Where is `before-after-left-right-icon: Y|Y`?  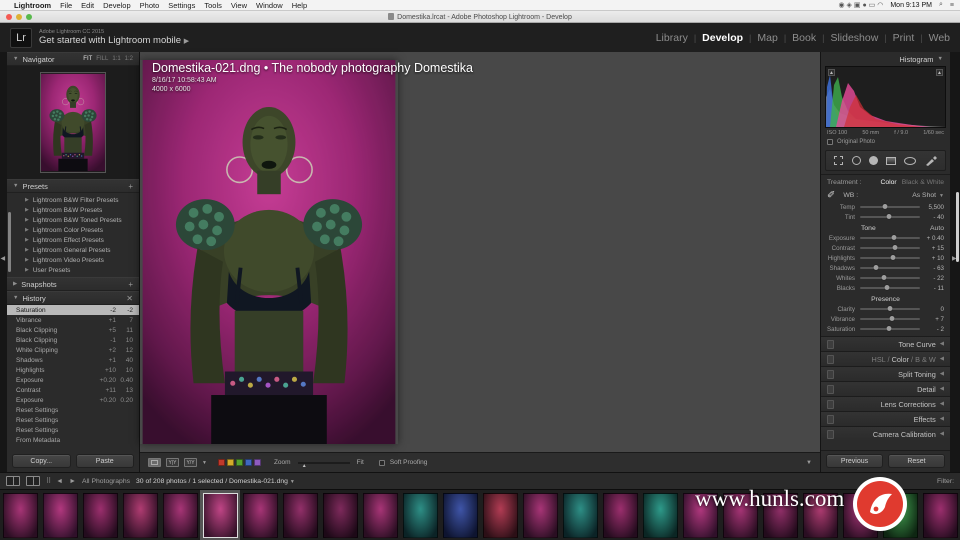
before-after-left-right-icon: Y|Y is located at coordinates (172, 462).